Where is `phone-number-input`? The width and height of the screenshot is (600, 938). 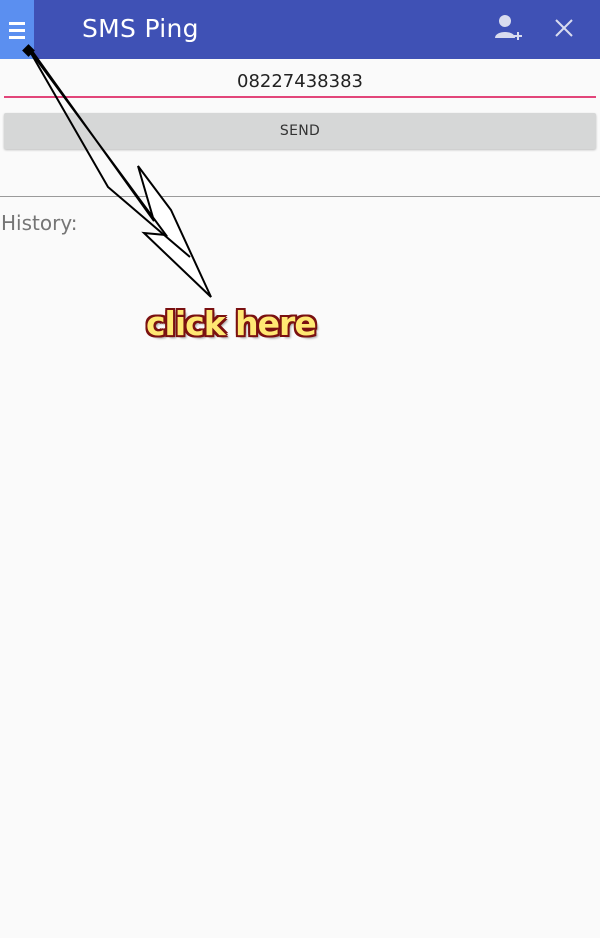 phone-number-input is located at coordinates (300, 82).